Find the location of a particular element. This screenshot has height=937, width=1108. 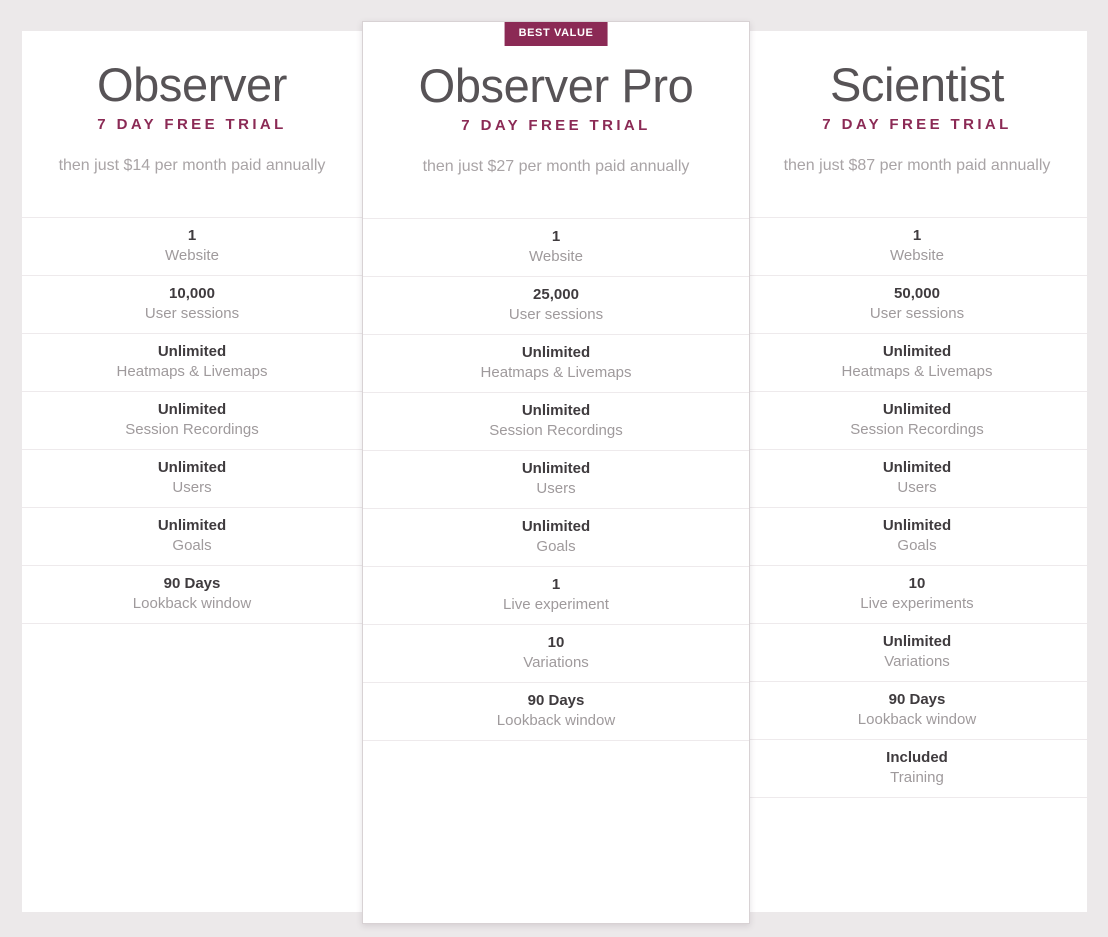

feature-row: Unlimited Variations is located at coordinates (917, 653).